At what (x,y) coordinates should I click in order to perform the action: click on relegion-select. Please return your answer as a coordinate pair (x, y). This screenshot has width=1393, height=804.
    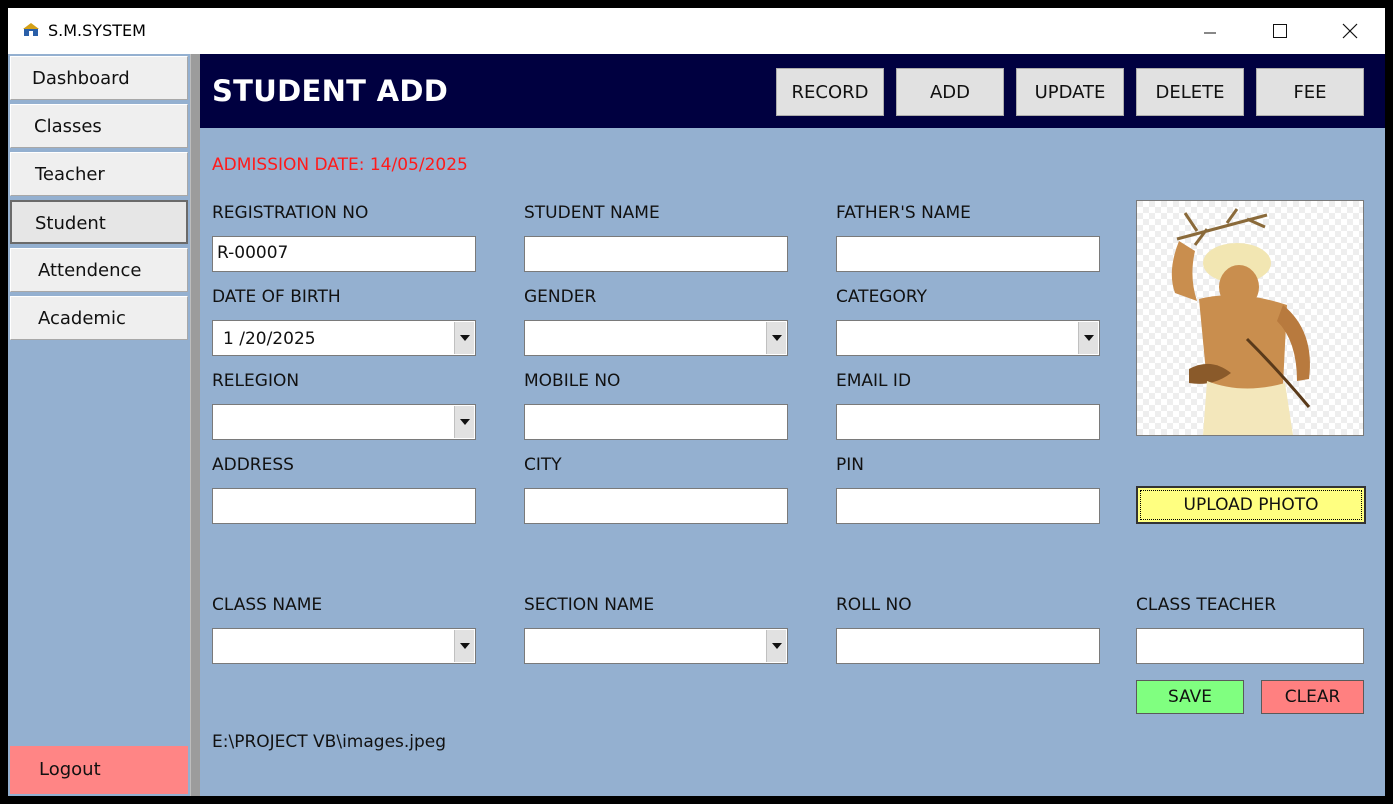
    Looking at the image, I should click on (344, 422).